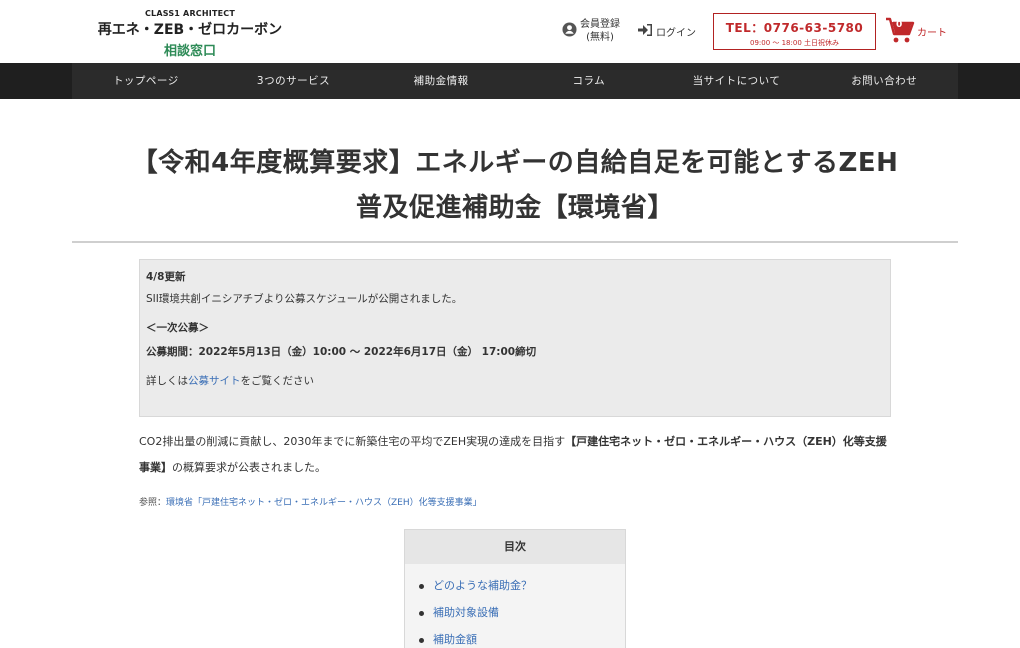 Image resolution: width=1020 pixels, height=648 pixels. Describe the element at coordinates (324, 503) in the screenshot. I see `reference-link: 環境省「戸建住宅ネット・ゼロ・エネルギー・ハウス（ZEH）化等支援事業」` at that location.